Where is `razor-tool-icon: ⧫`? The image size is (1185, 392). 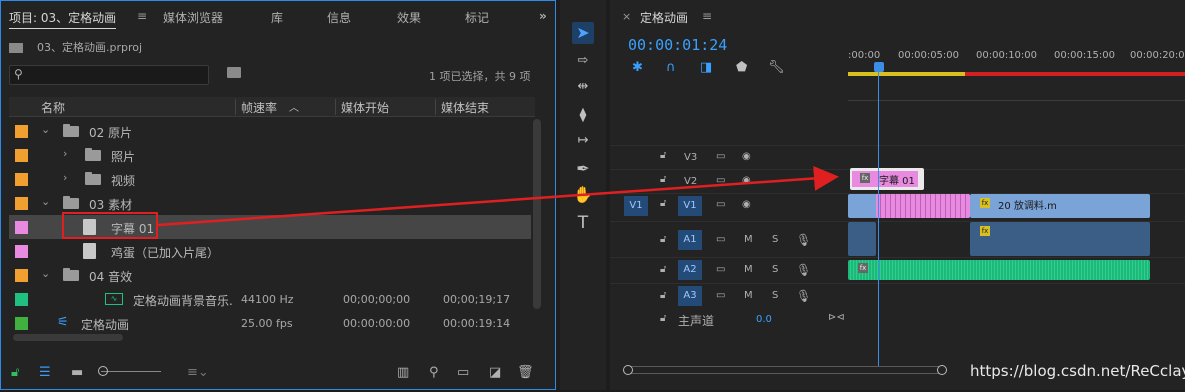
razor-tool-icon: ⧫ is located at coordinates (583, 115).